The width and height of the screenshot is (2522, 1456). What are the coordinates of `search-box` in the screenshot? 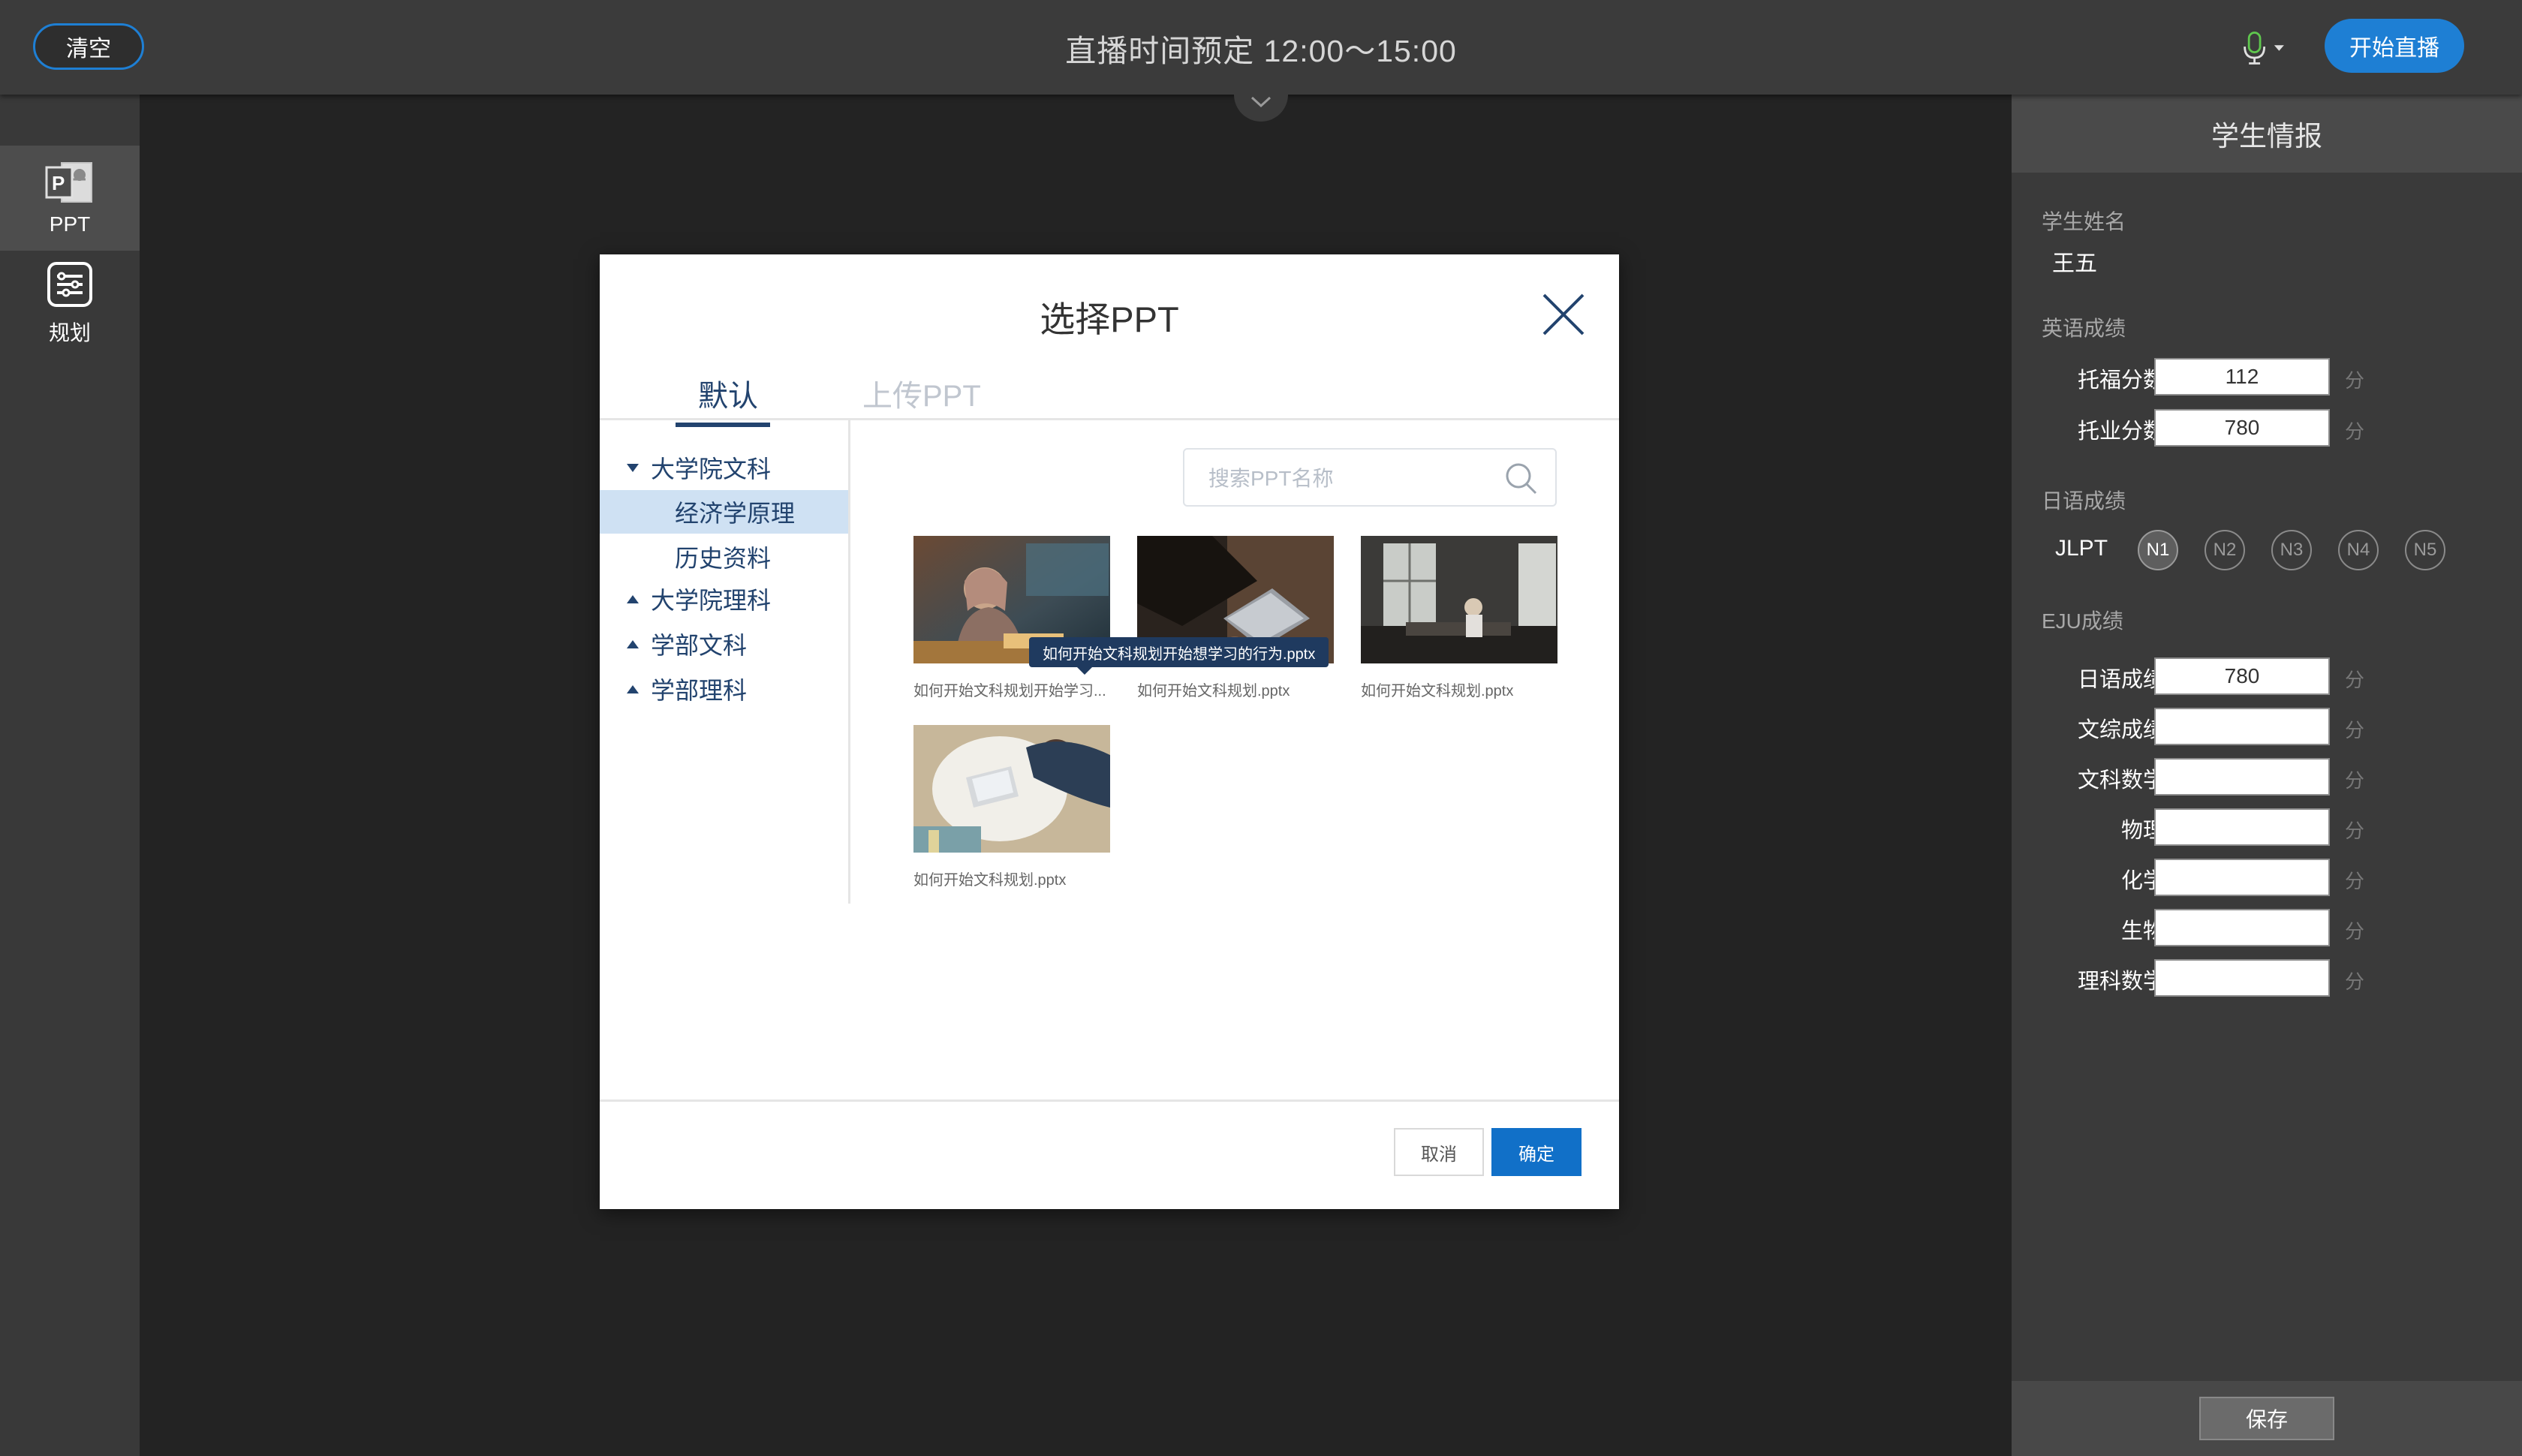 It's located at (1370, 477).